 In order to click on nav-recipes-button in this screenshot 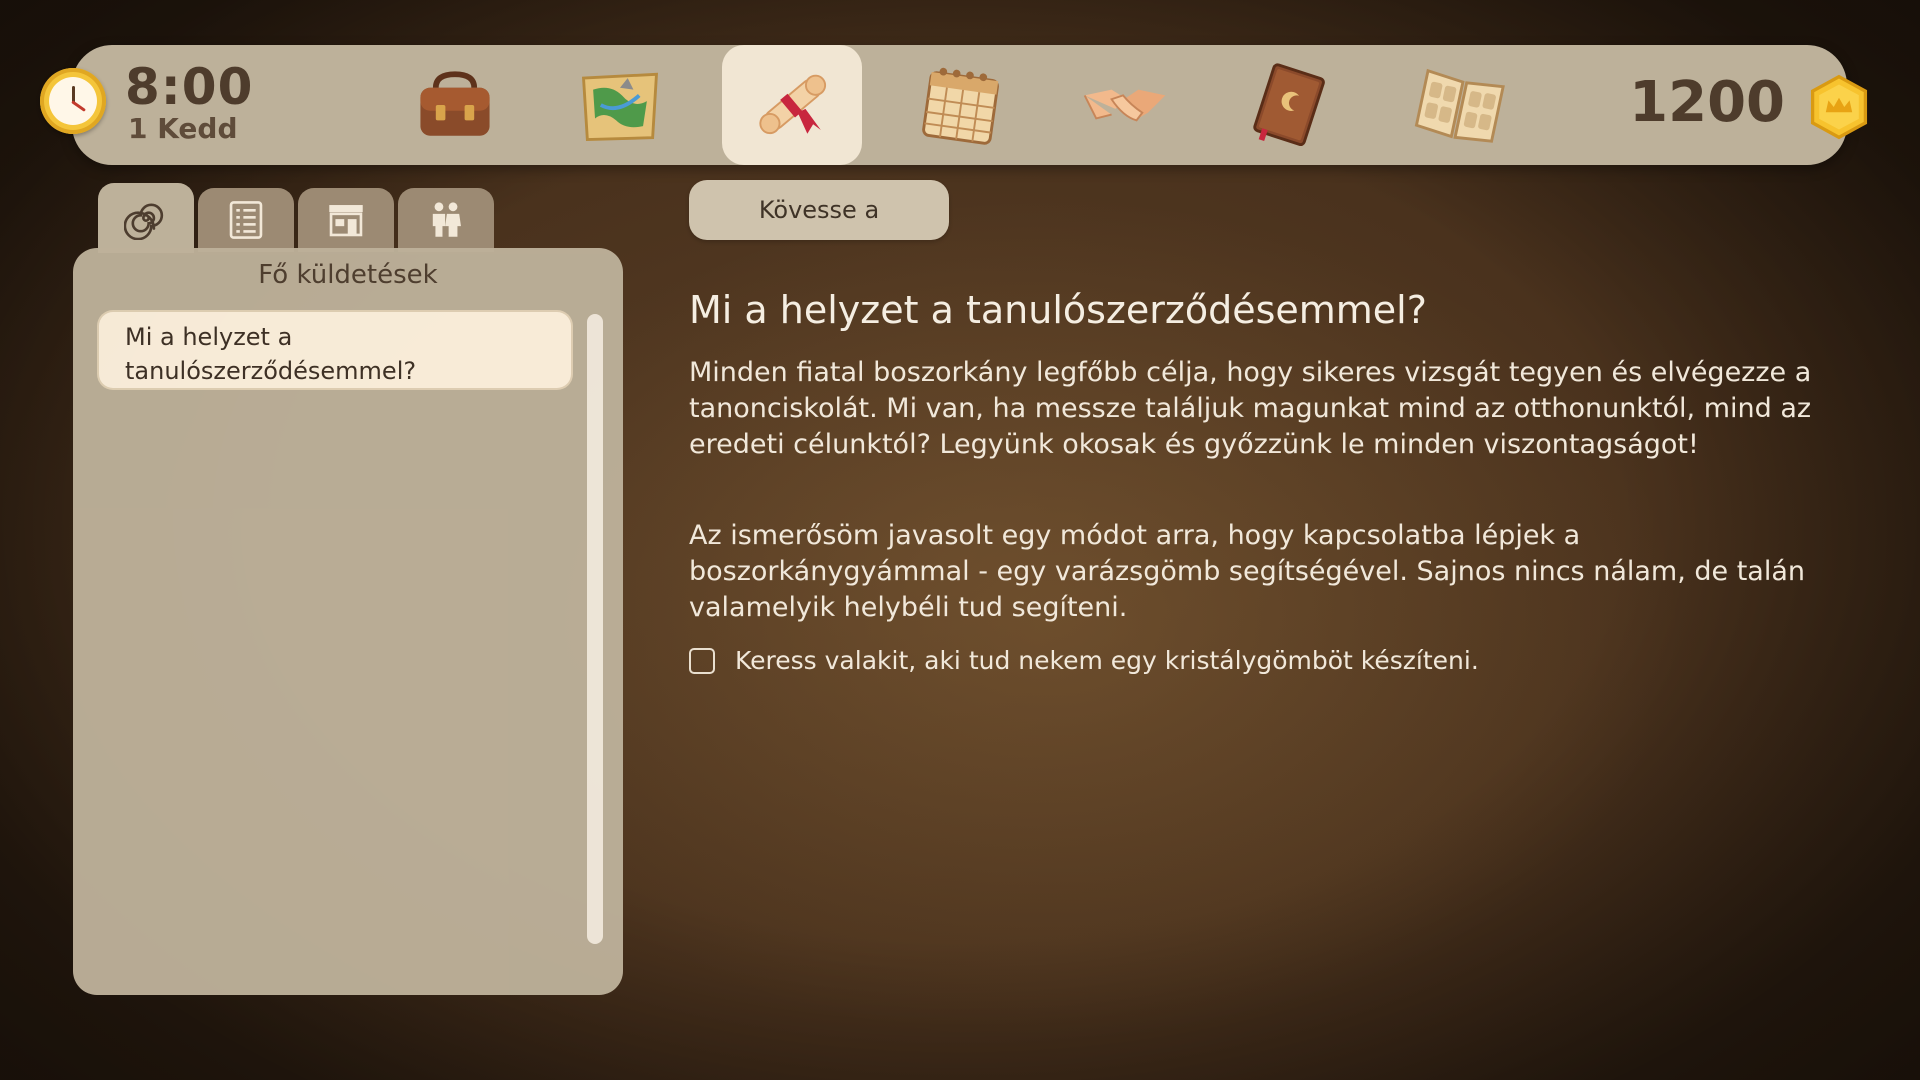, I will do `click(1460, 105)`.